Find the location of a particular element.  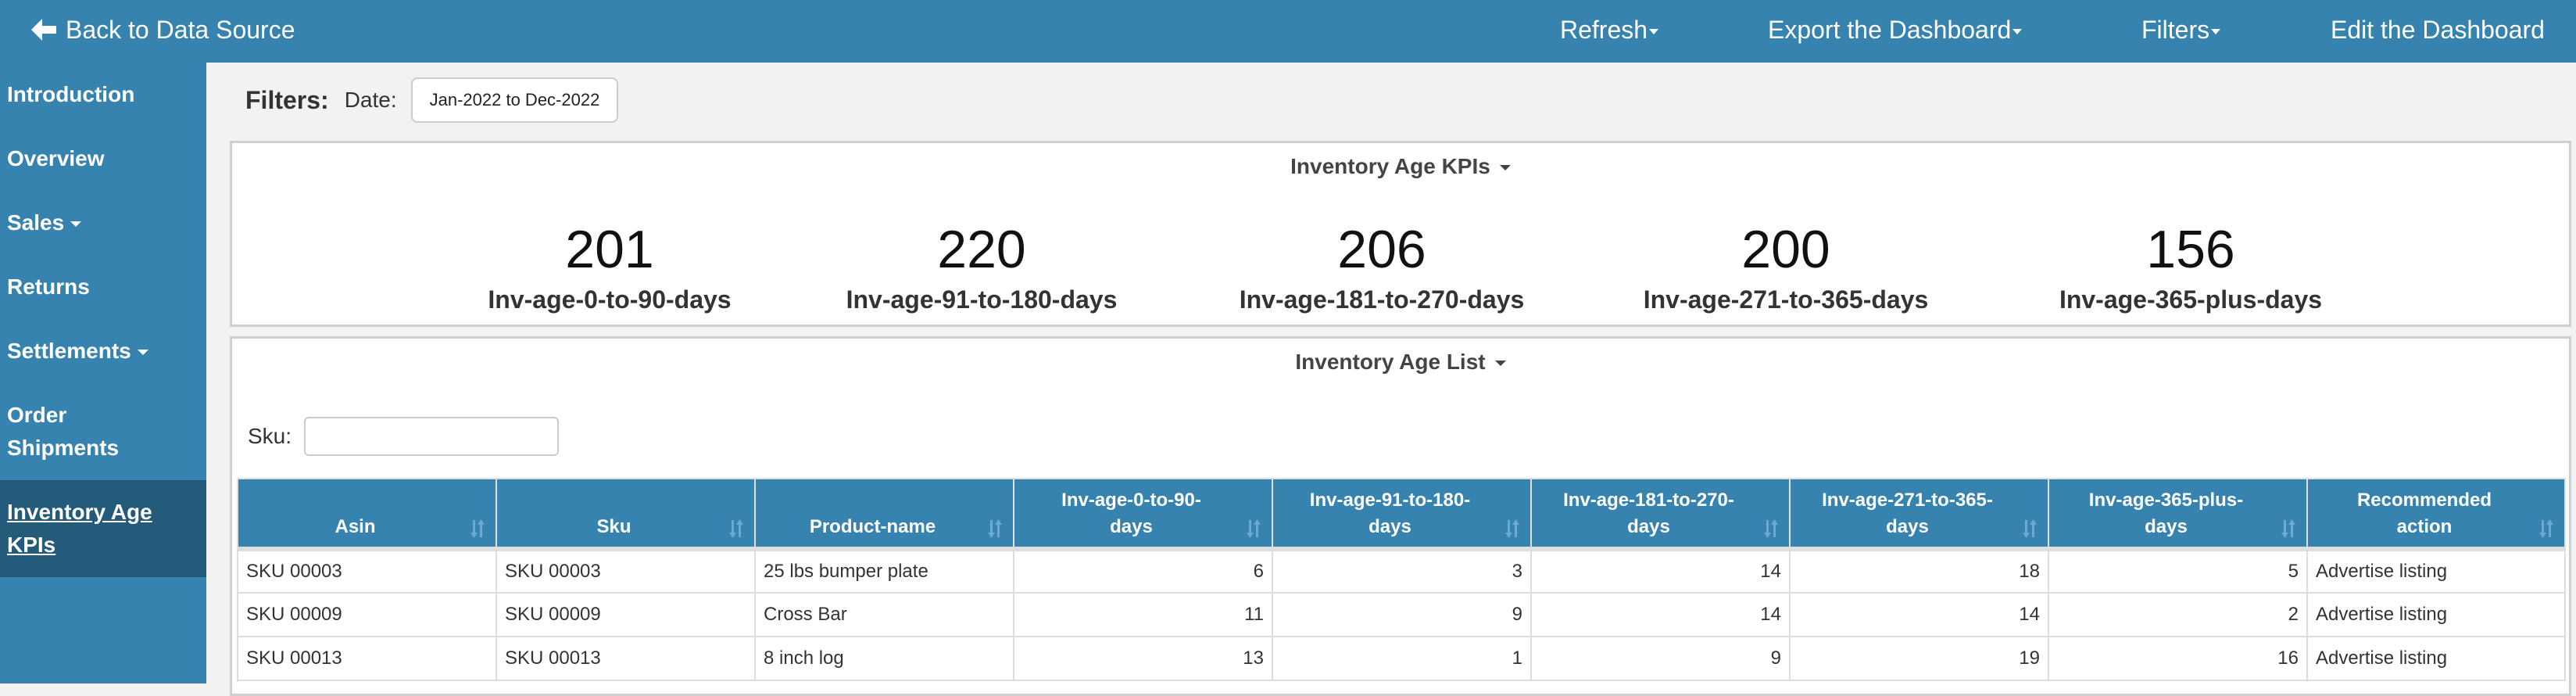

kpi-label: Inv-age-271-to-365-days is located at coordinates (1786, 299).